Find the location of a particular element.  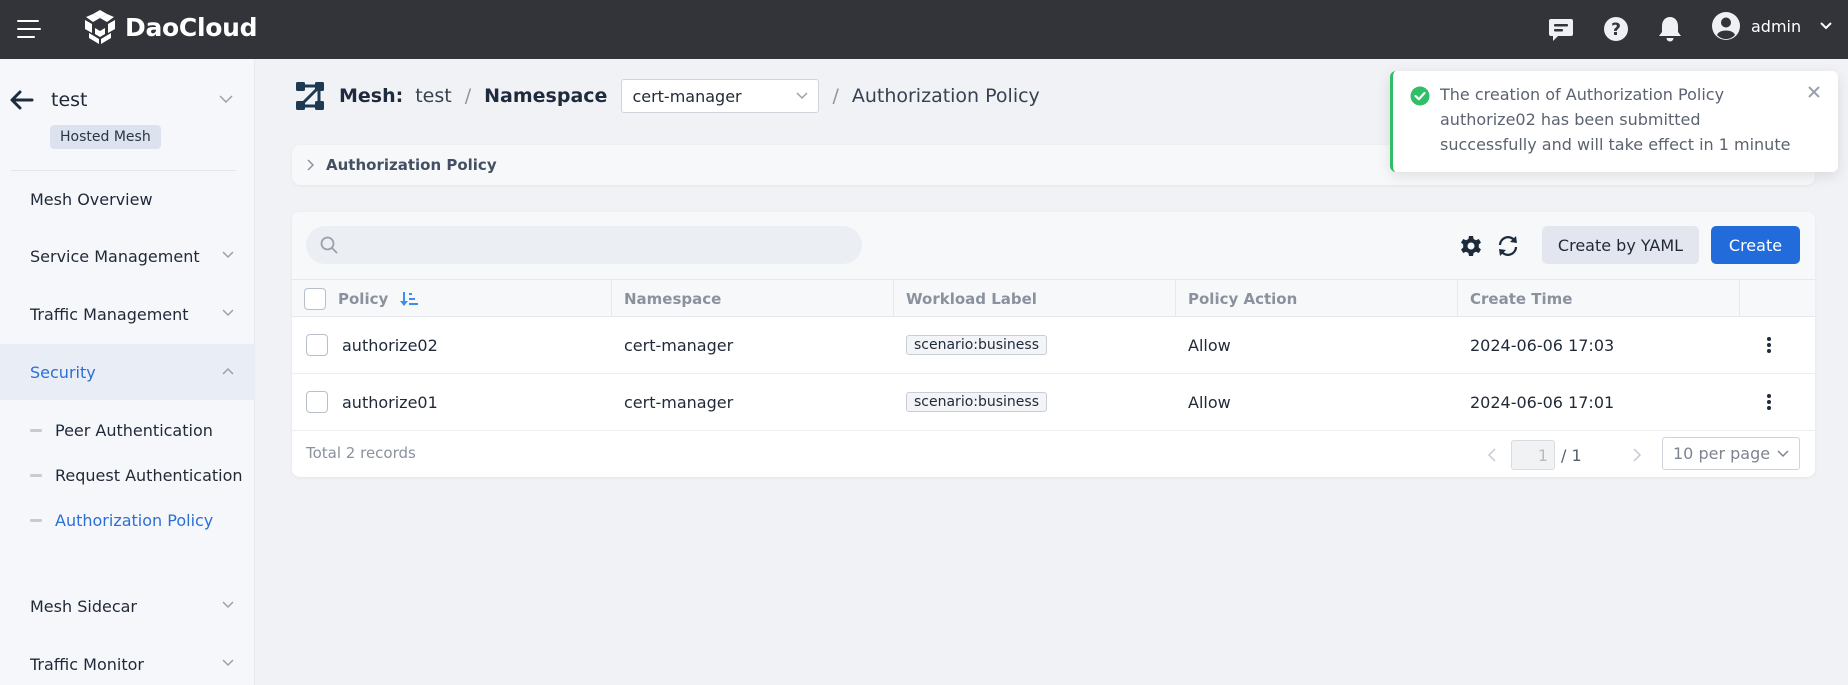

sidebar-item-service-management: Service Management is located at coordinates (127, 256).